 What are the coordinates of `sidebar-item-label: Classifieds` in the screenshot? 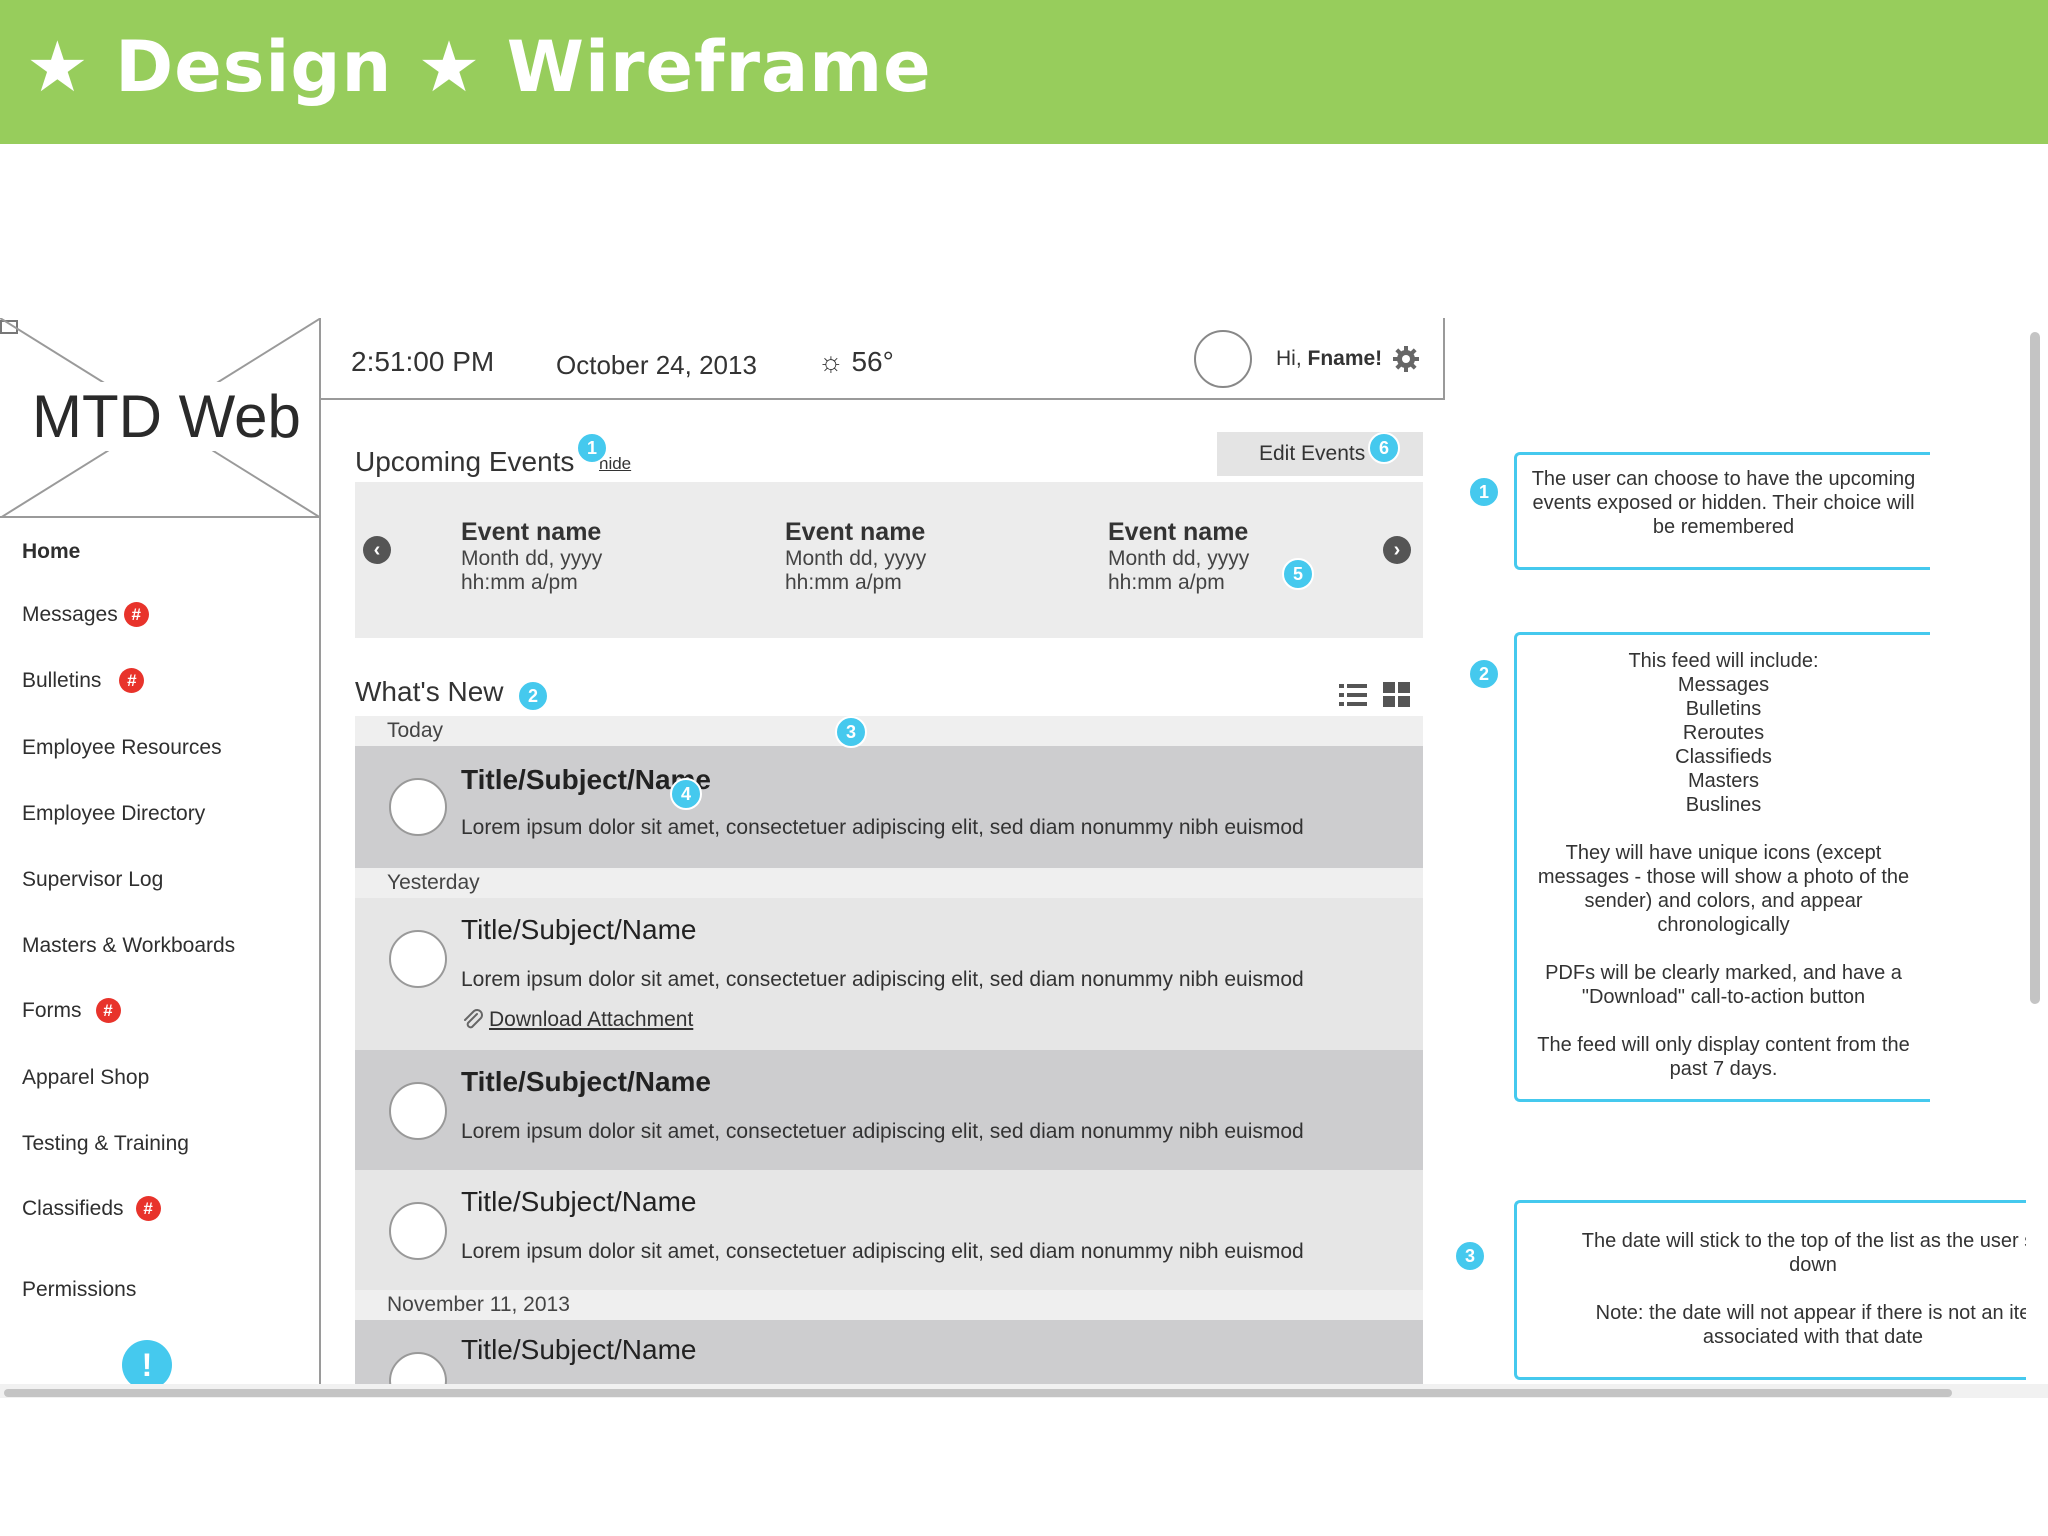 It's located at (73, 1208).